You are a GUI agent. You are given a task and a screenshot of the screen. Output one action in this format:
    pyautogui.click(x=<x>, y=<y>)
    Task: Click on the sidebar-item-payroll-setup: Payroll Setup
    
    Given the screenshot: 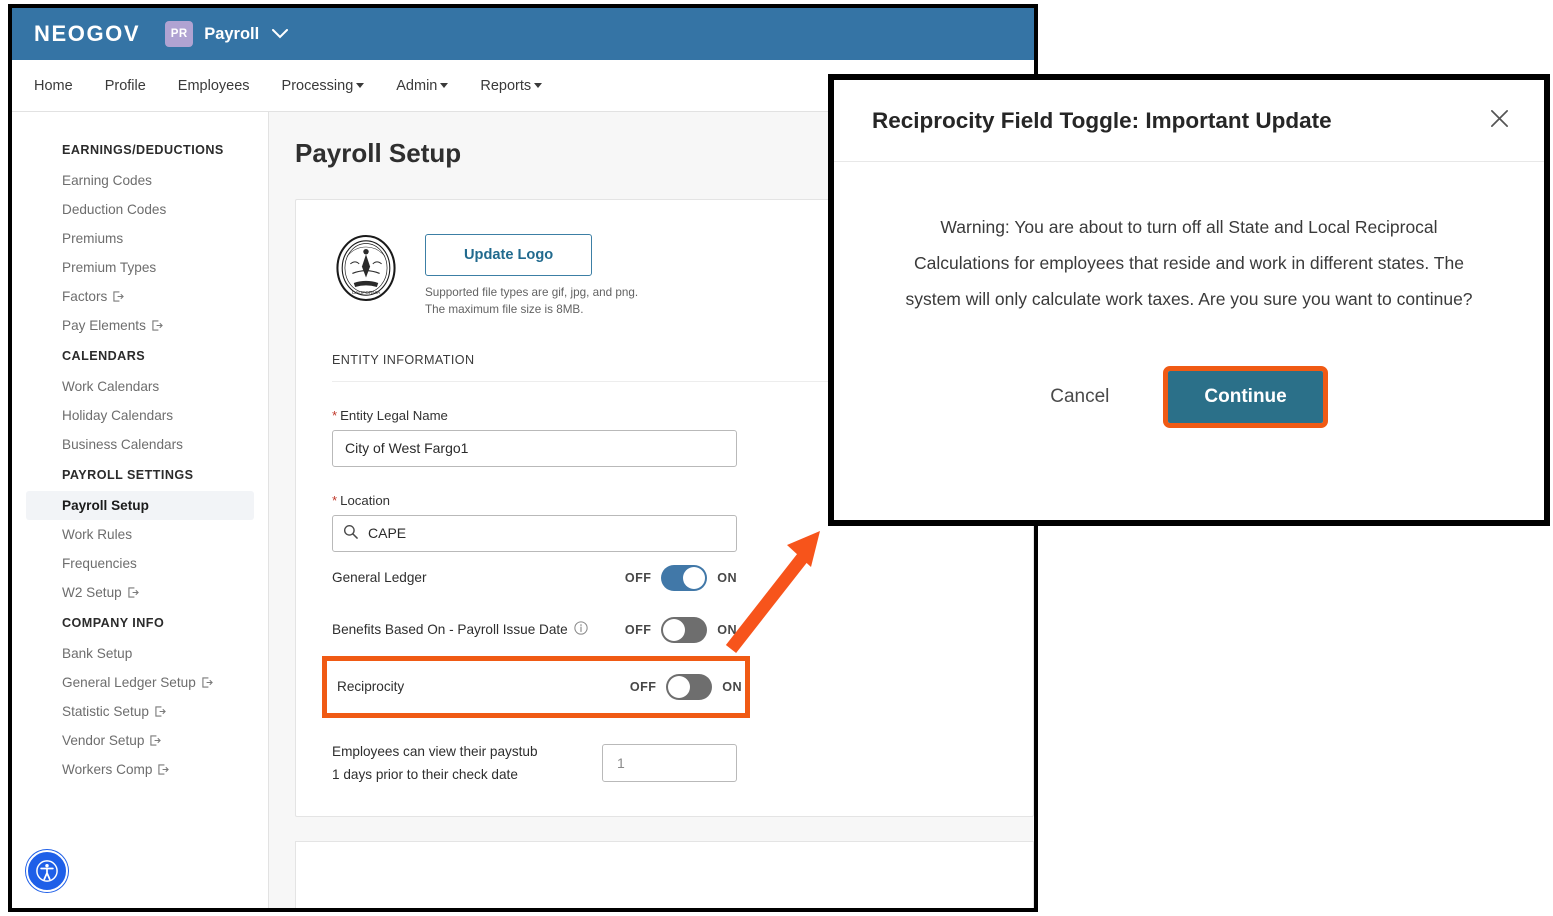 What is the action you would take?
    pyautogui.click(x=140, y=505)
    